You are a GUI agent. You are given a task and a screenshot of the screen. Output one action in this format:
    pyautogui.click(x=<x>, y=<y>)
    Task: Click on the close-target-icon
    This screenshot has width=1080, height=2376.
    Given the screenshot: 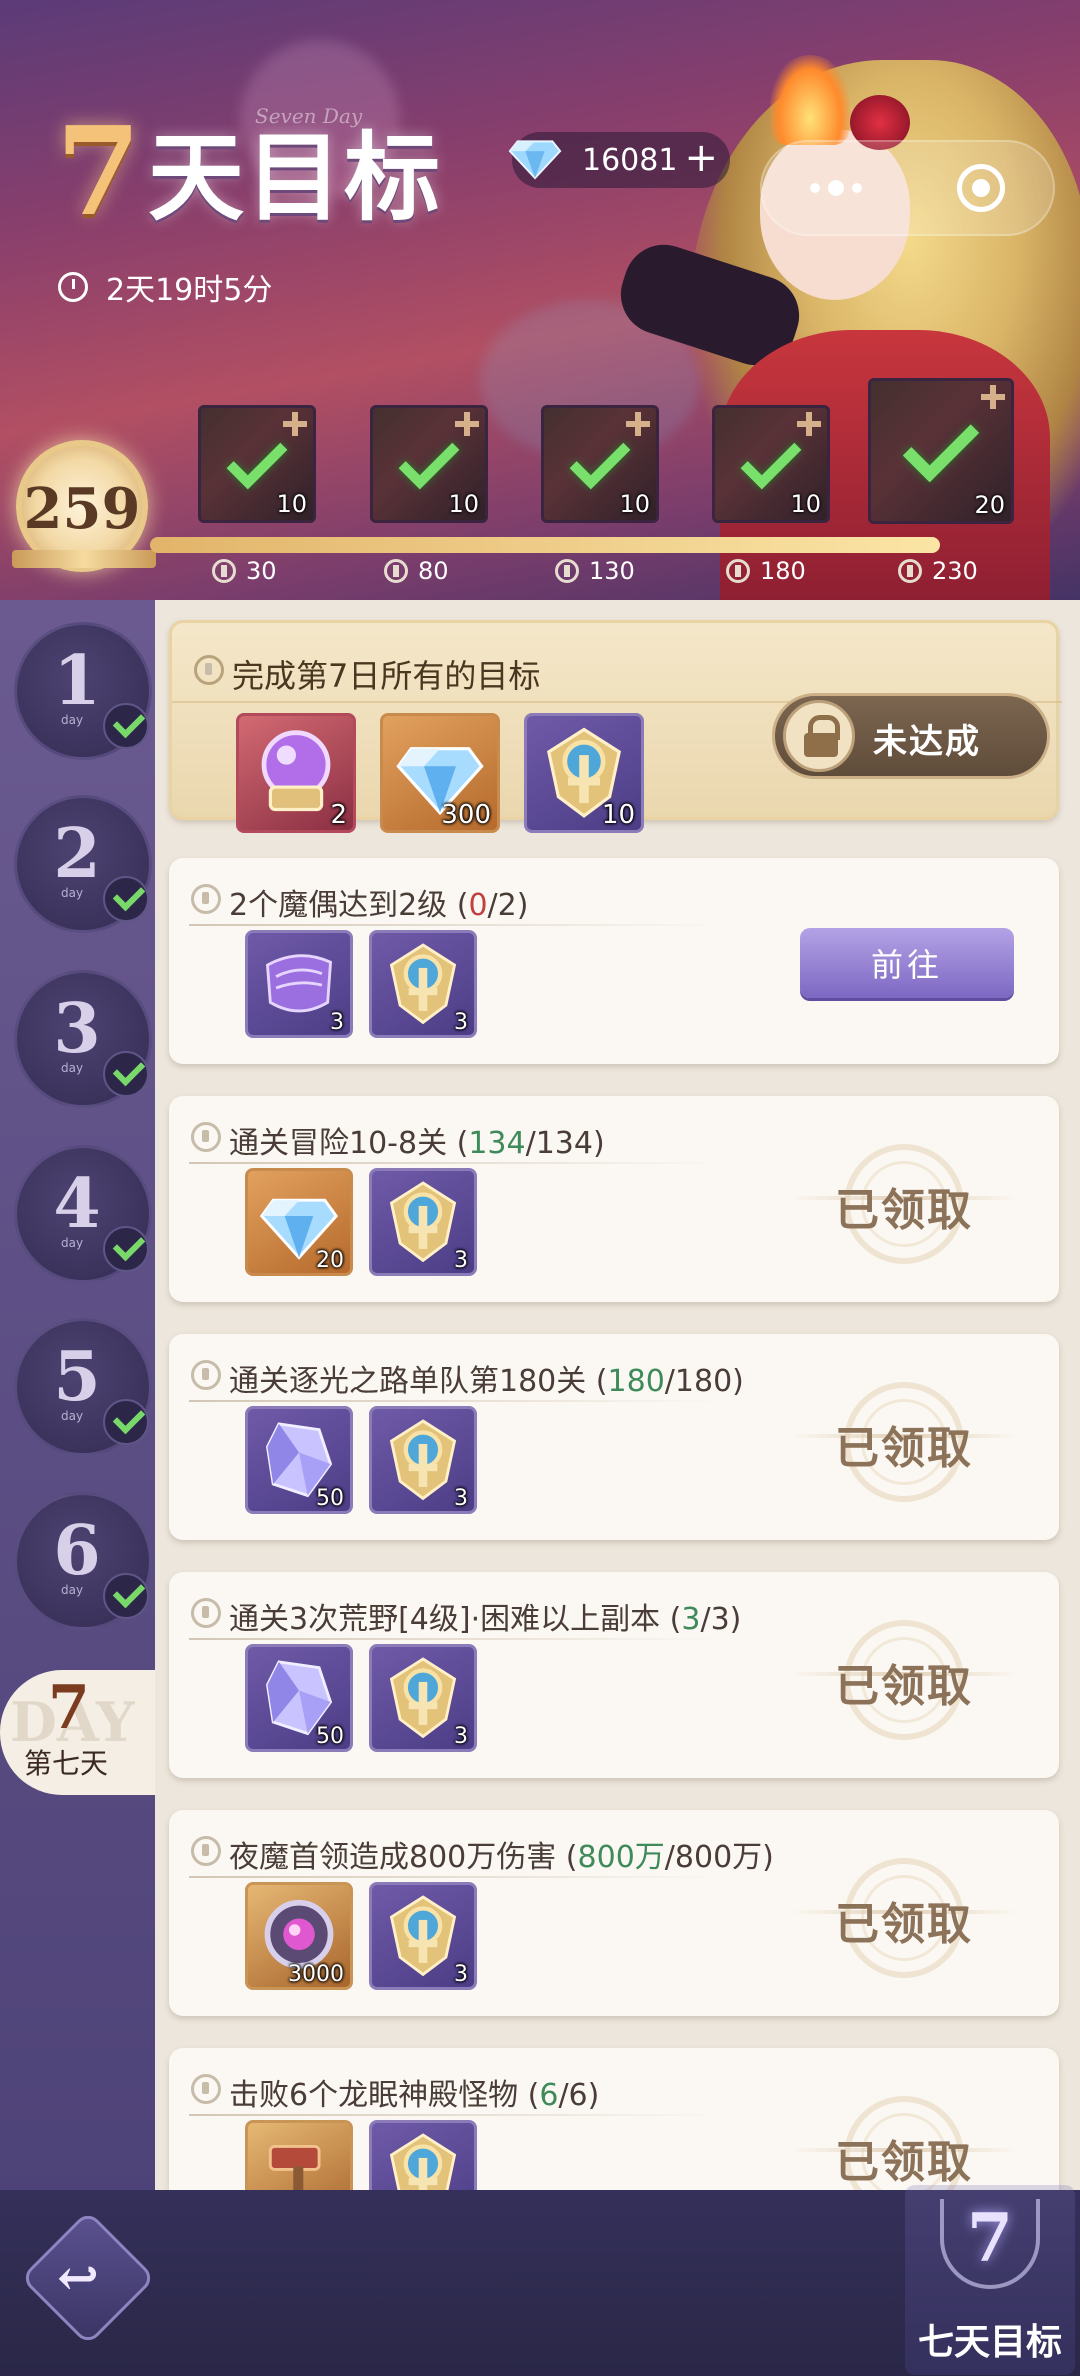 What is the action you would take?
    pyautogui.click(x=981, y=188)
    